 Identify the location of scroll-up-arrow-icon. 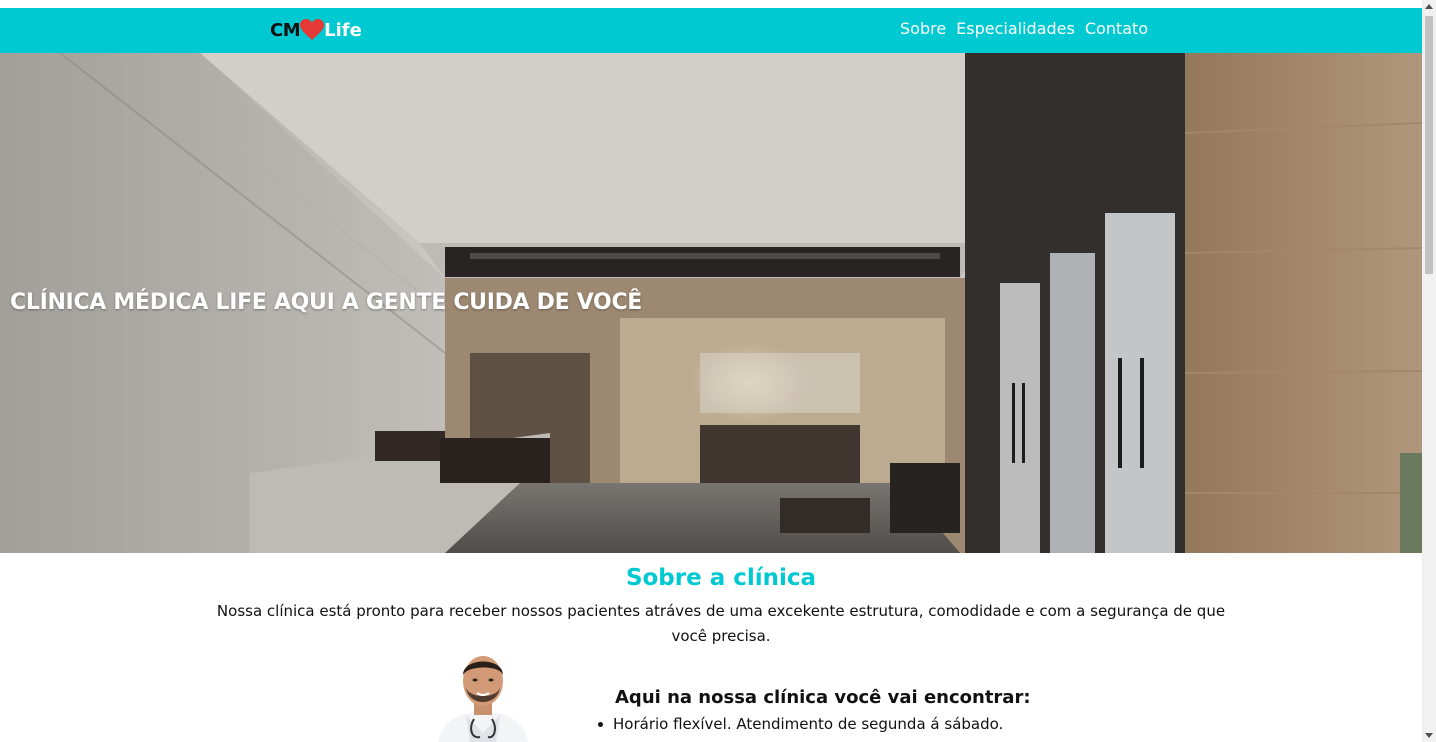
(1429, 6).